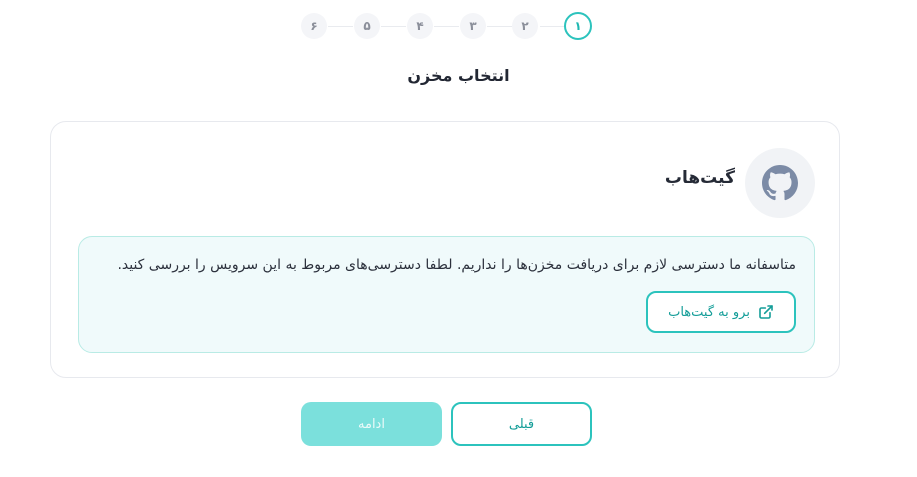 The image size is (917, 477). Describe the element at coordinates (473, 26) in the screenshot. I see `step-3: ۳` at that location.